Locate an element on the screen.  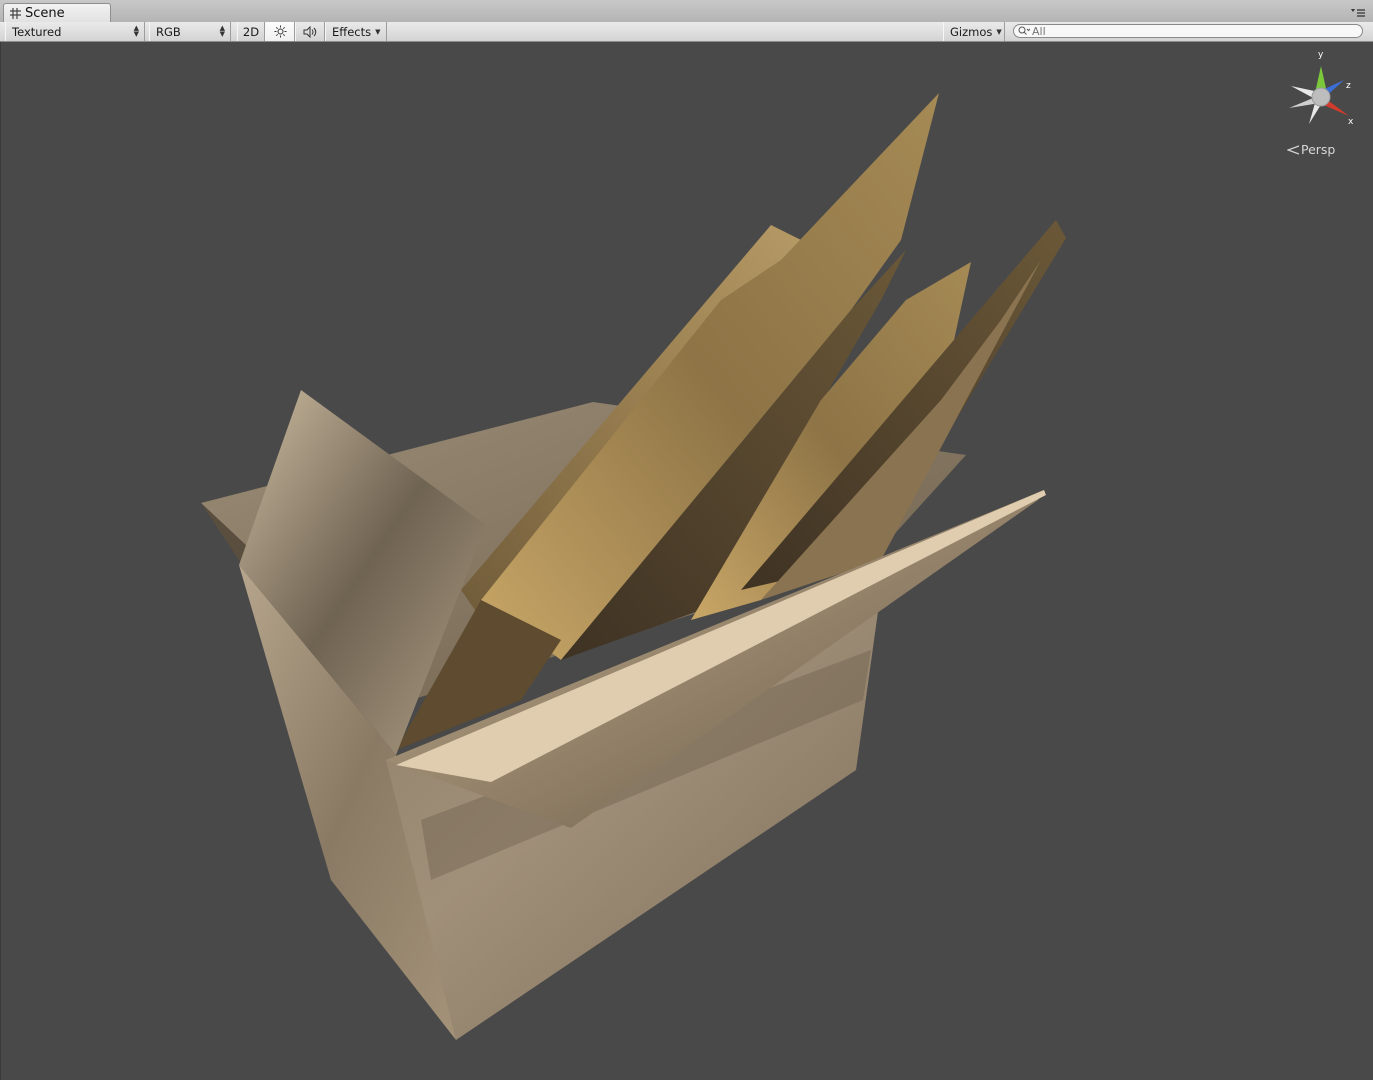
axis-x-label: x is located at coordinates (1351, 122).